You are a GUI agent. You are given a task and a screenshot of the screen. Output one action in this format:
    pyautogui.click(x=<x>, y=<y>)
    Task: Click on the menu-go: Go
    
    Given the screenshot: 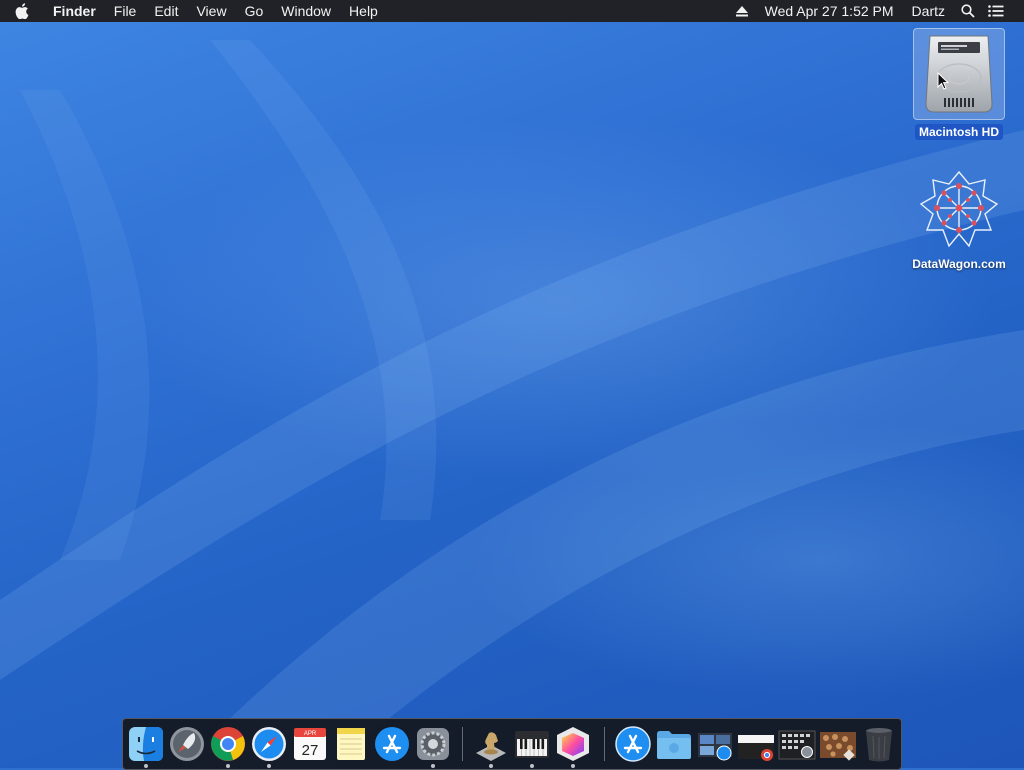 What is the action you would take?
    pyautogui.click(x=254, y=11)
    